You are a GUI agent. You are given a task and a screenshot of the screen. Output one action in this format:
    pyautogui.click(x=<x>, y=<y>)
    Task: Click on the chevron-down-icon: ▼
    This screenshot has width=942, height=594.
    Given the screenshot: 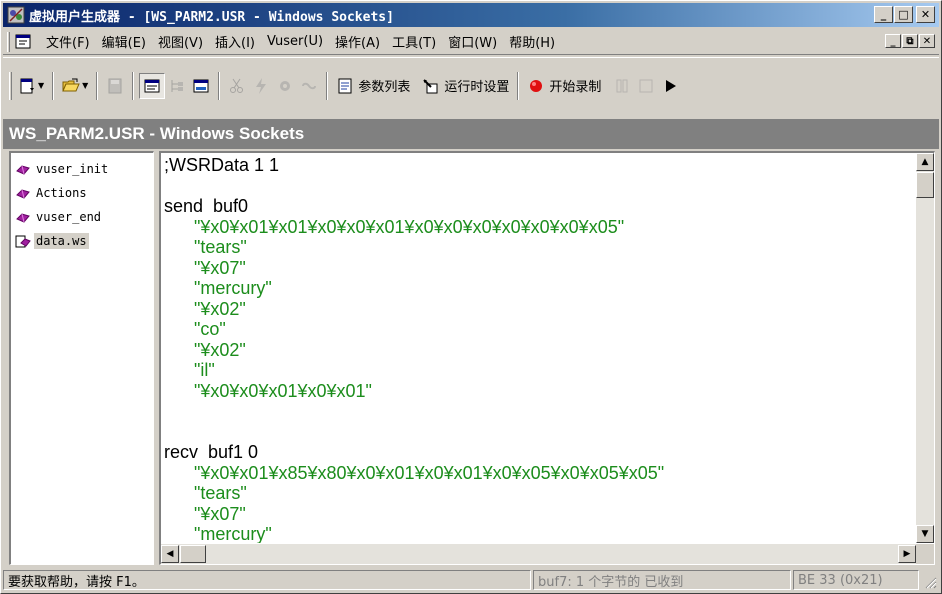 What is the action you would take?
    pyautogui.click(x=41, y=85)
    